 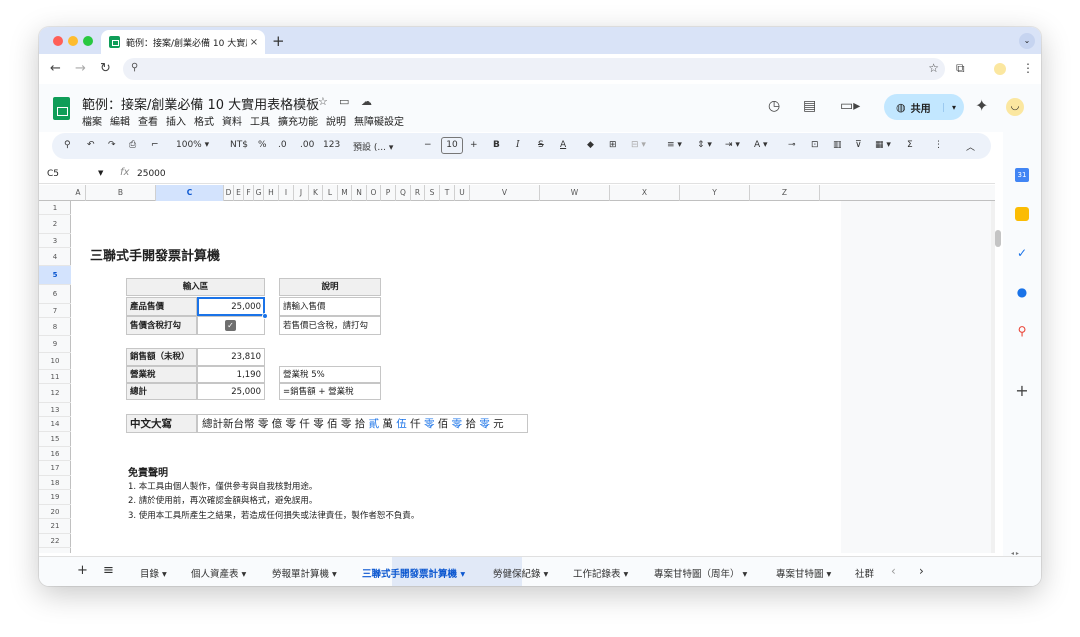 I want to click on decrease-font-size-icon: −, so click(x=428, y=145).